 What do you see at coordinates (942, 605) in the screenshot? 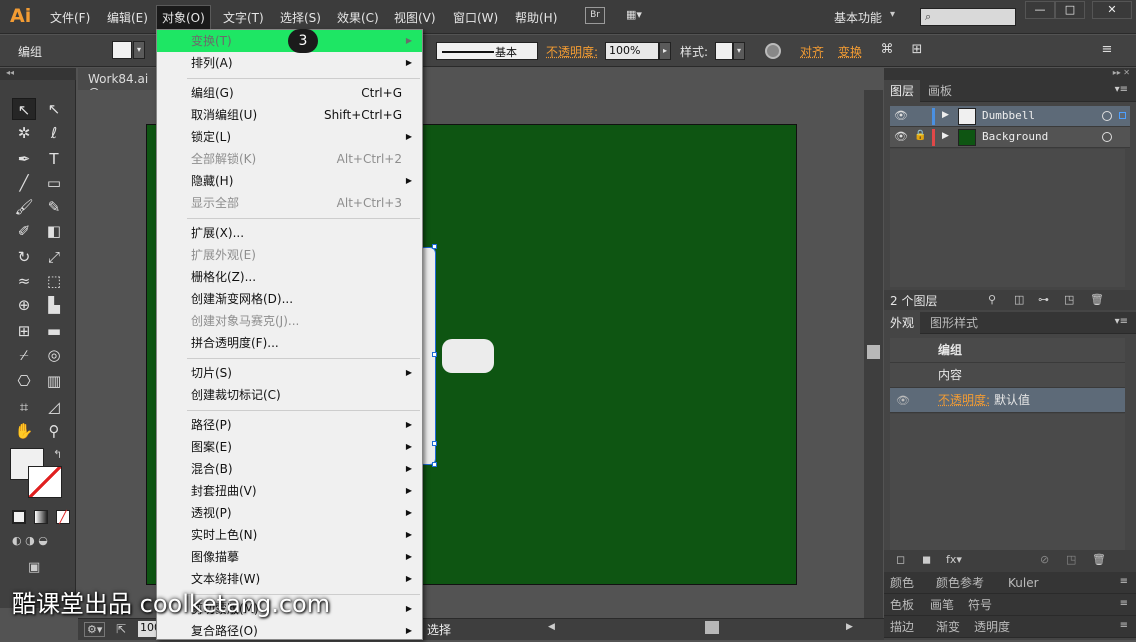
I see `tab-brushes: 画笔` at bounding box center [942, 605].